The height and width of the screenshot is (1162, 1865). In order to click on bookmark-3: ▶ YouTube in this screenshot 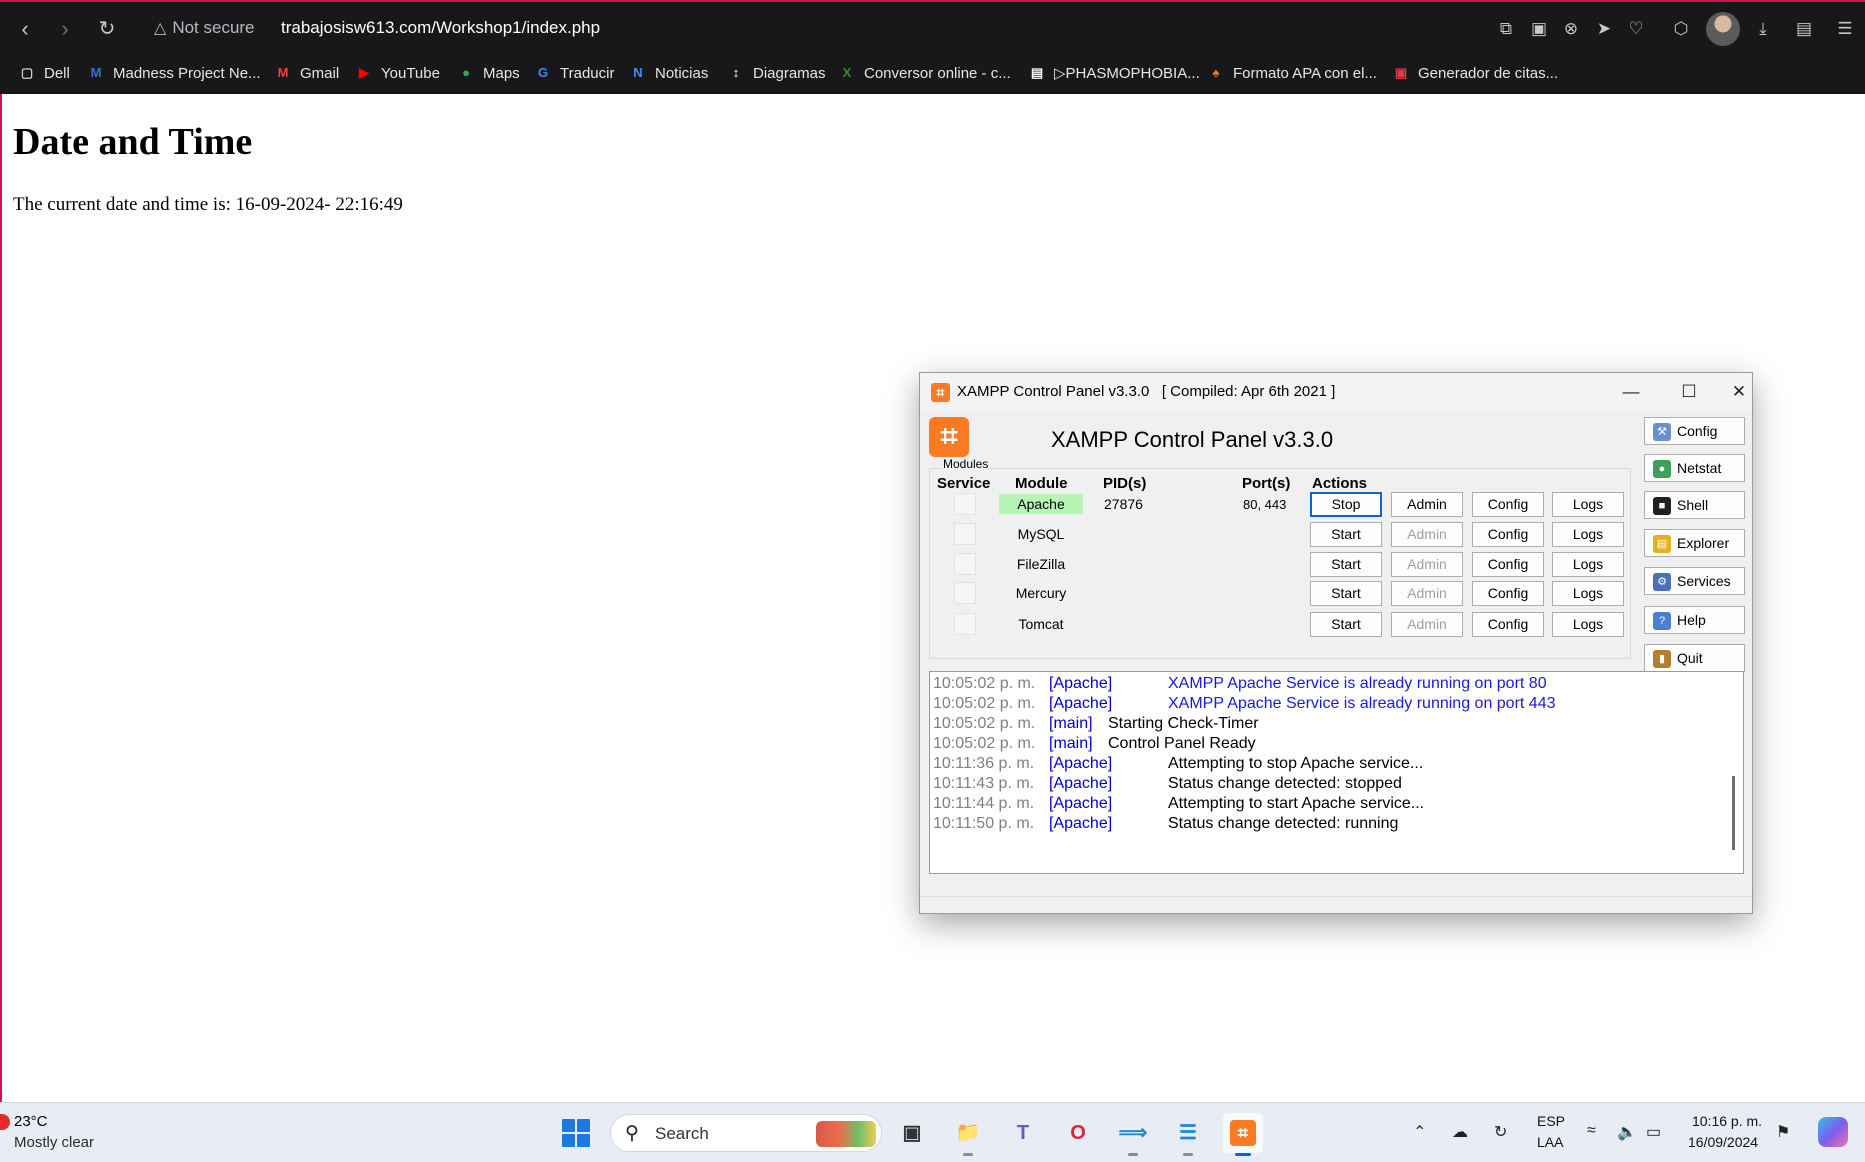, I will do `click(397, 73)`.